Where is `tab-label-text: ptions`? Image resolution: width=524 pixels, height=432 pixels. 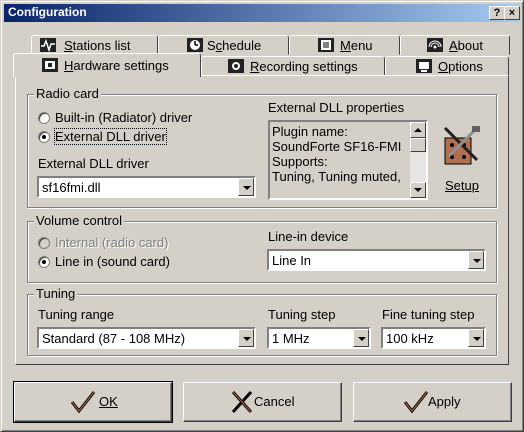
tab-label-text: ptions is located at coordinates (465, 66).